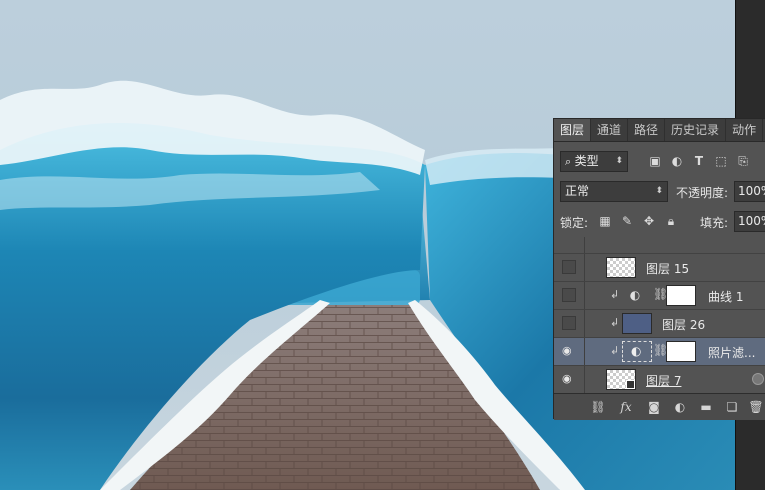  I want to click on lock-row: 锁定: ▦ ✎ ✥ 🔒︎ 填充: 100%, so click(659, 221).